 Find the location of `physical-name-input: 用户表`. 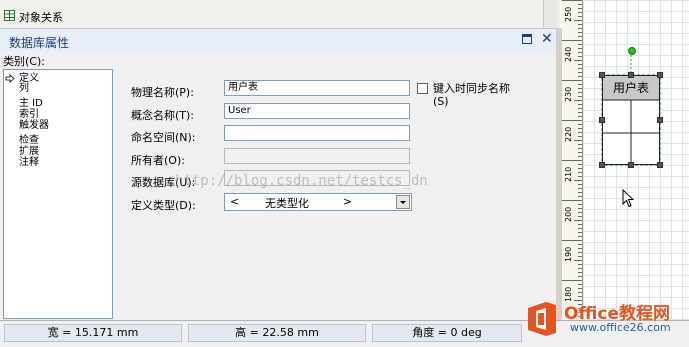

physical-name-input: 用户表 is located at coordinates (317, 88).